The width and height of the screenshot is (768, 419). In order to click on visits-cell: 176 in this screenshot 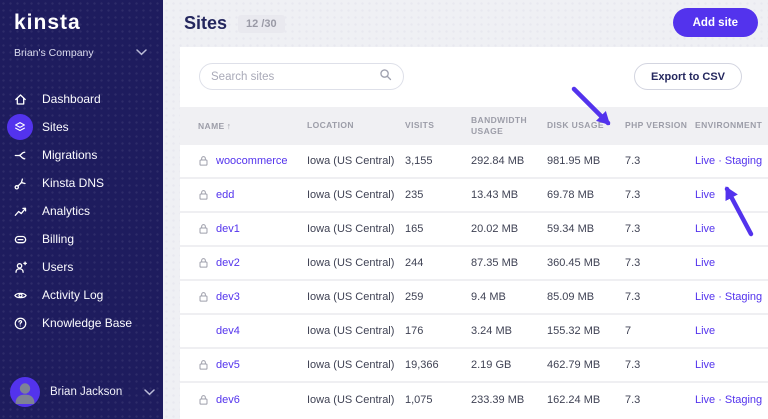, I will do `click(414, 331)`.